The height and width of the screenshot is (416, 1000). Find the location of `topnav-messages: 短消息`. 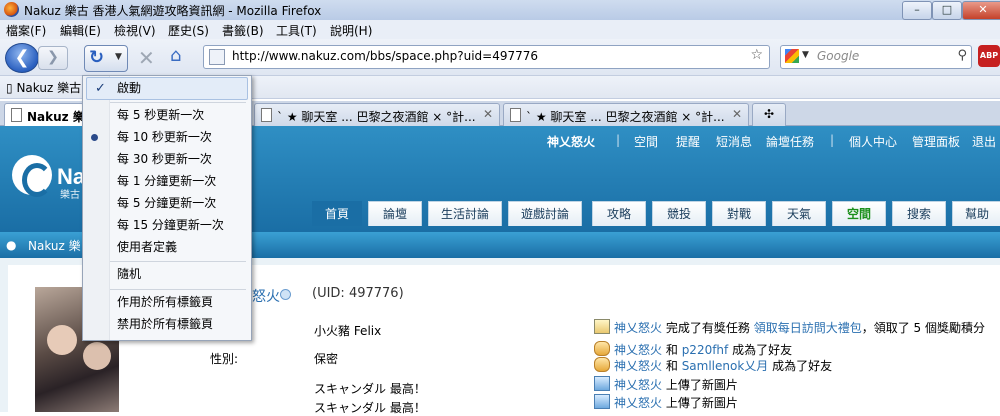

topnav-messages: 短消息 is located at coordinates (734, 141).